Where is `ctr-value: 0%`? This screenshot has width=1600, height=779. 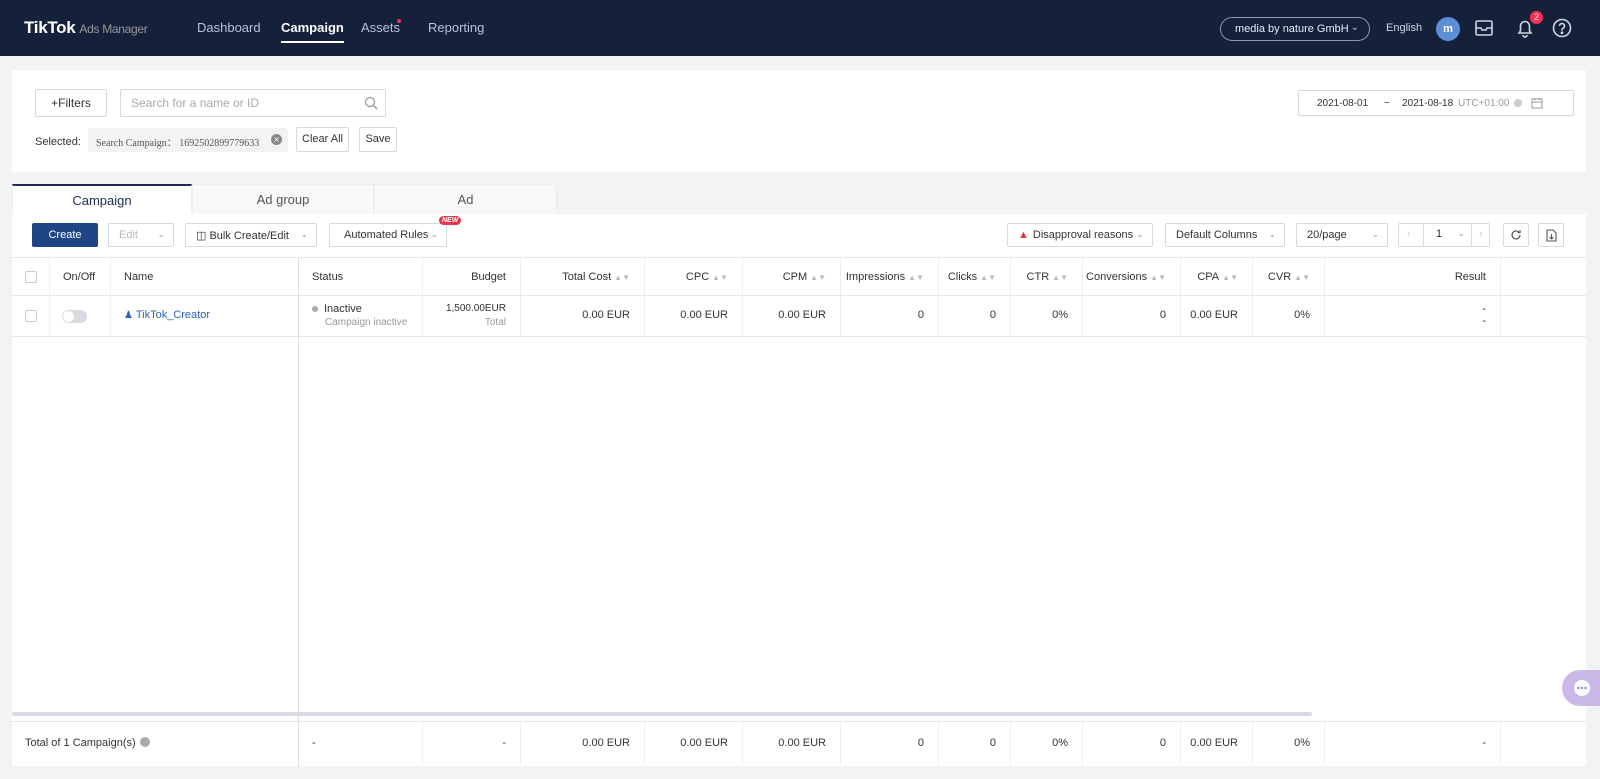
ctr-value: 0% is located at coordinates (1060, 315).